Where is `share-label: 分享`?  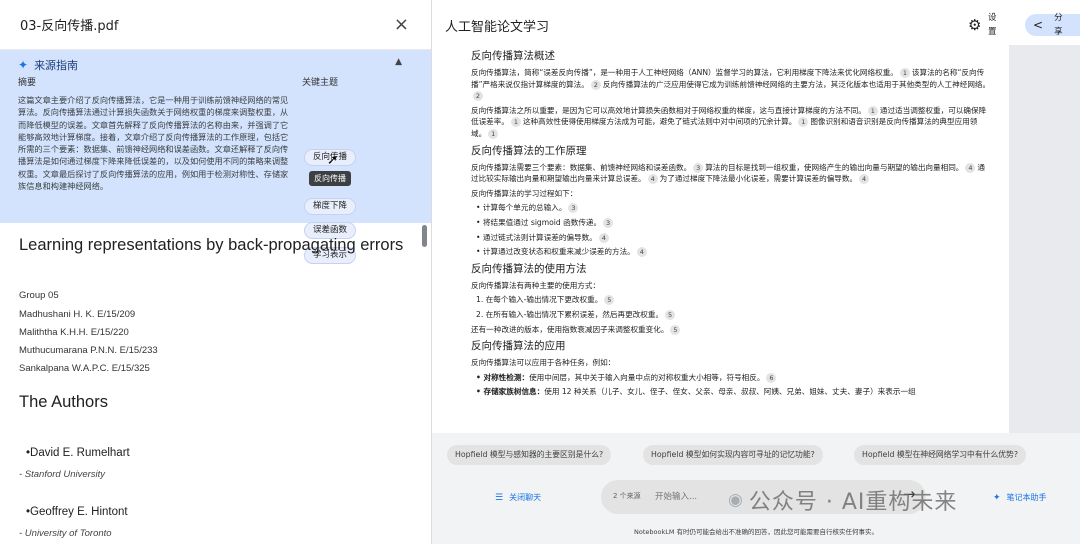 share-label: 分享 is located at coordinates (1058, 25).